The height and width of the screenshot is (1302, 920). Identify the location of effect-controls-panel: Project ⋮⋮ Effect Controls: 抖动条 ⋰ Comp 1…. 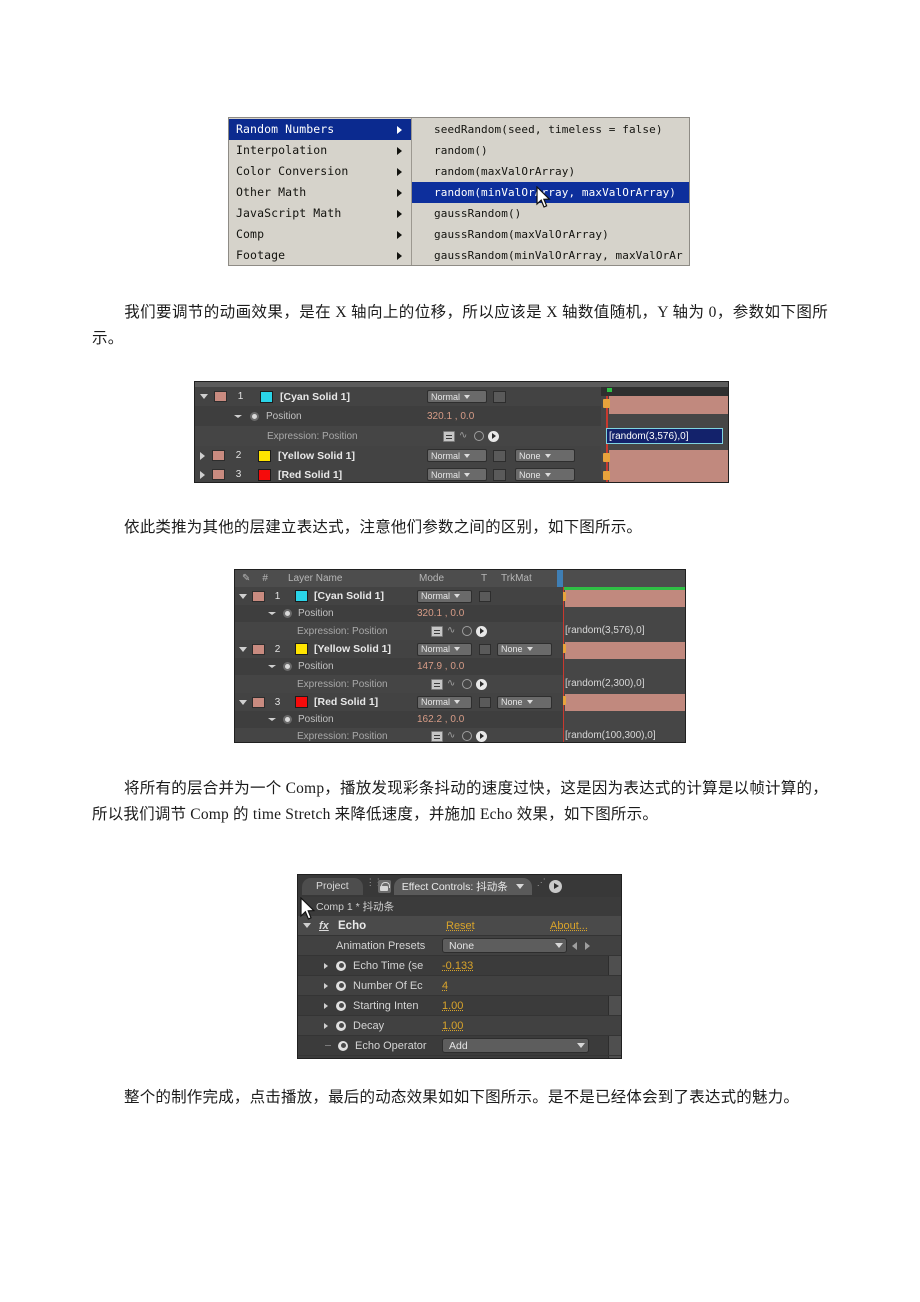
(459, 966).